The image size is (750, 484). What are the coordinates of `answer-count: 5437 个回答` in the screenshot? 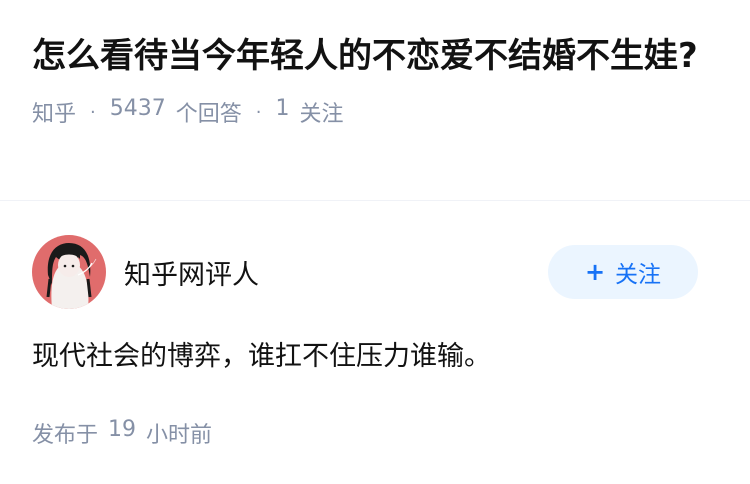 It's located at (176, 112).